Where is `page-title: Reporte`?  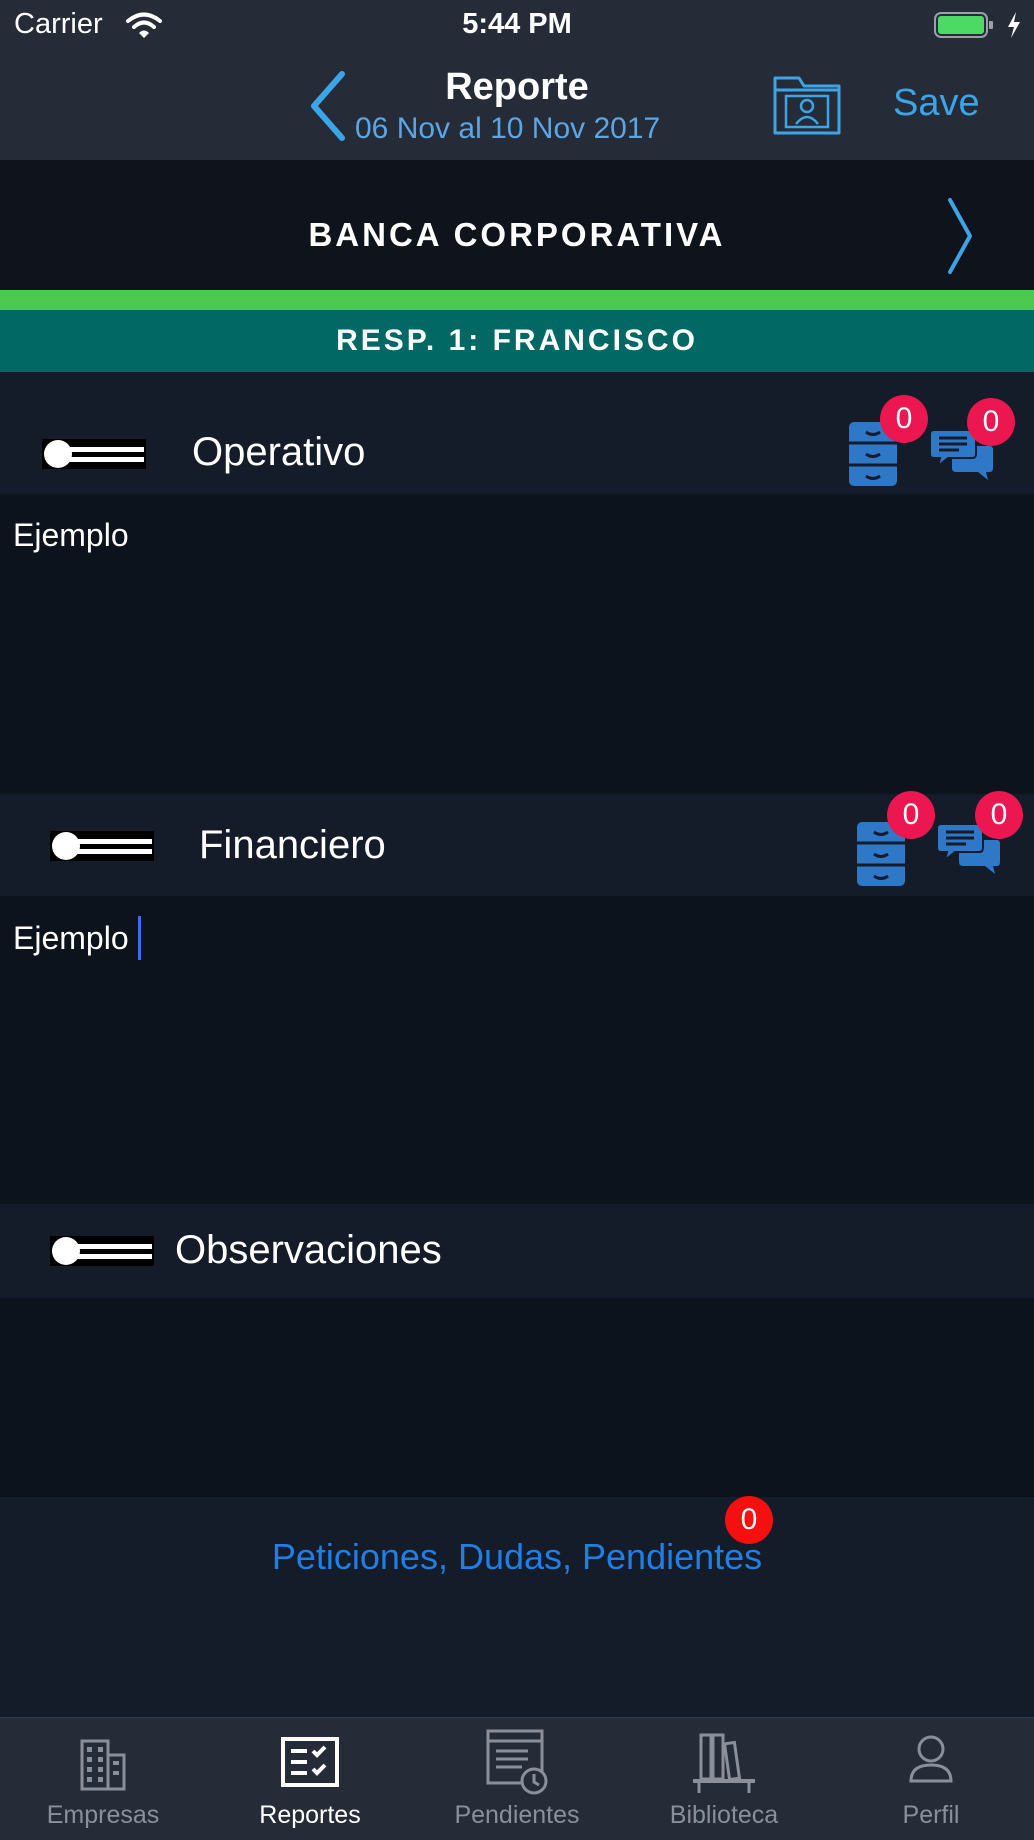
page-title: Reporte is located at coordinates (517, 87).